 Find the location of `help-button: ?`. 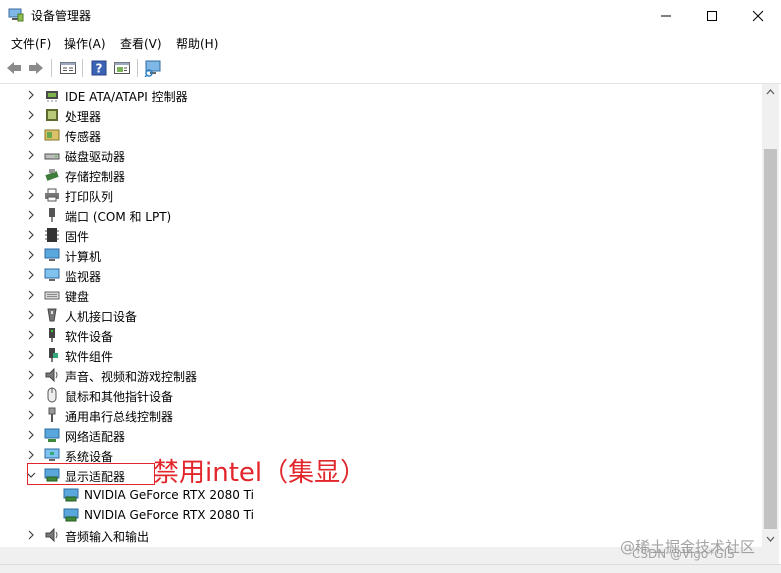

help-button: ? is located at coordinates (99, 68).